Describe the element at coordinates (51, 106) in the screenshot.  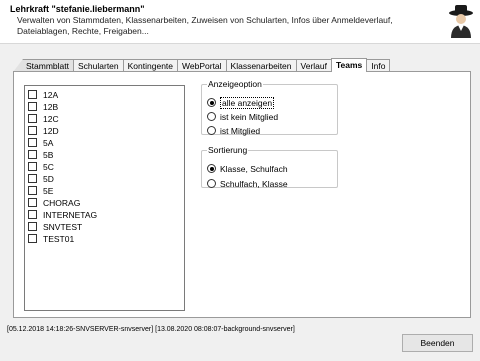
I see `team-label: 12B` at that location.